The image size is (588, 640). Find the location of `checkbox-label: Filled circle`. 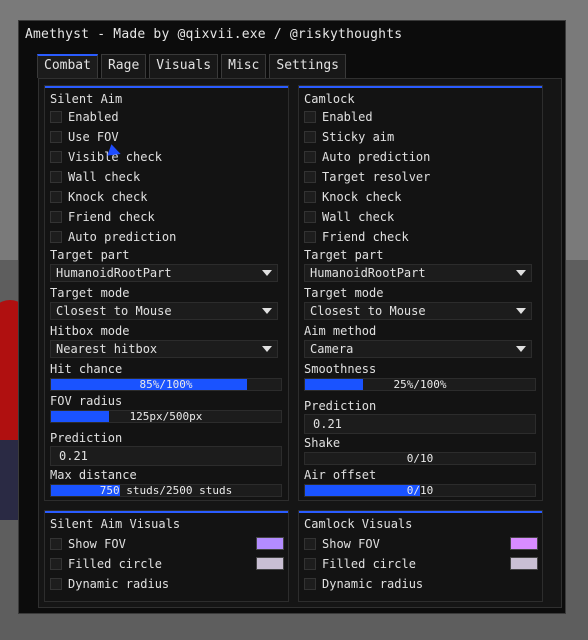

checkbox-label: Filled circle is located at coordinates (115, 564).